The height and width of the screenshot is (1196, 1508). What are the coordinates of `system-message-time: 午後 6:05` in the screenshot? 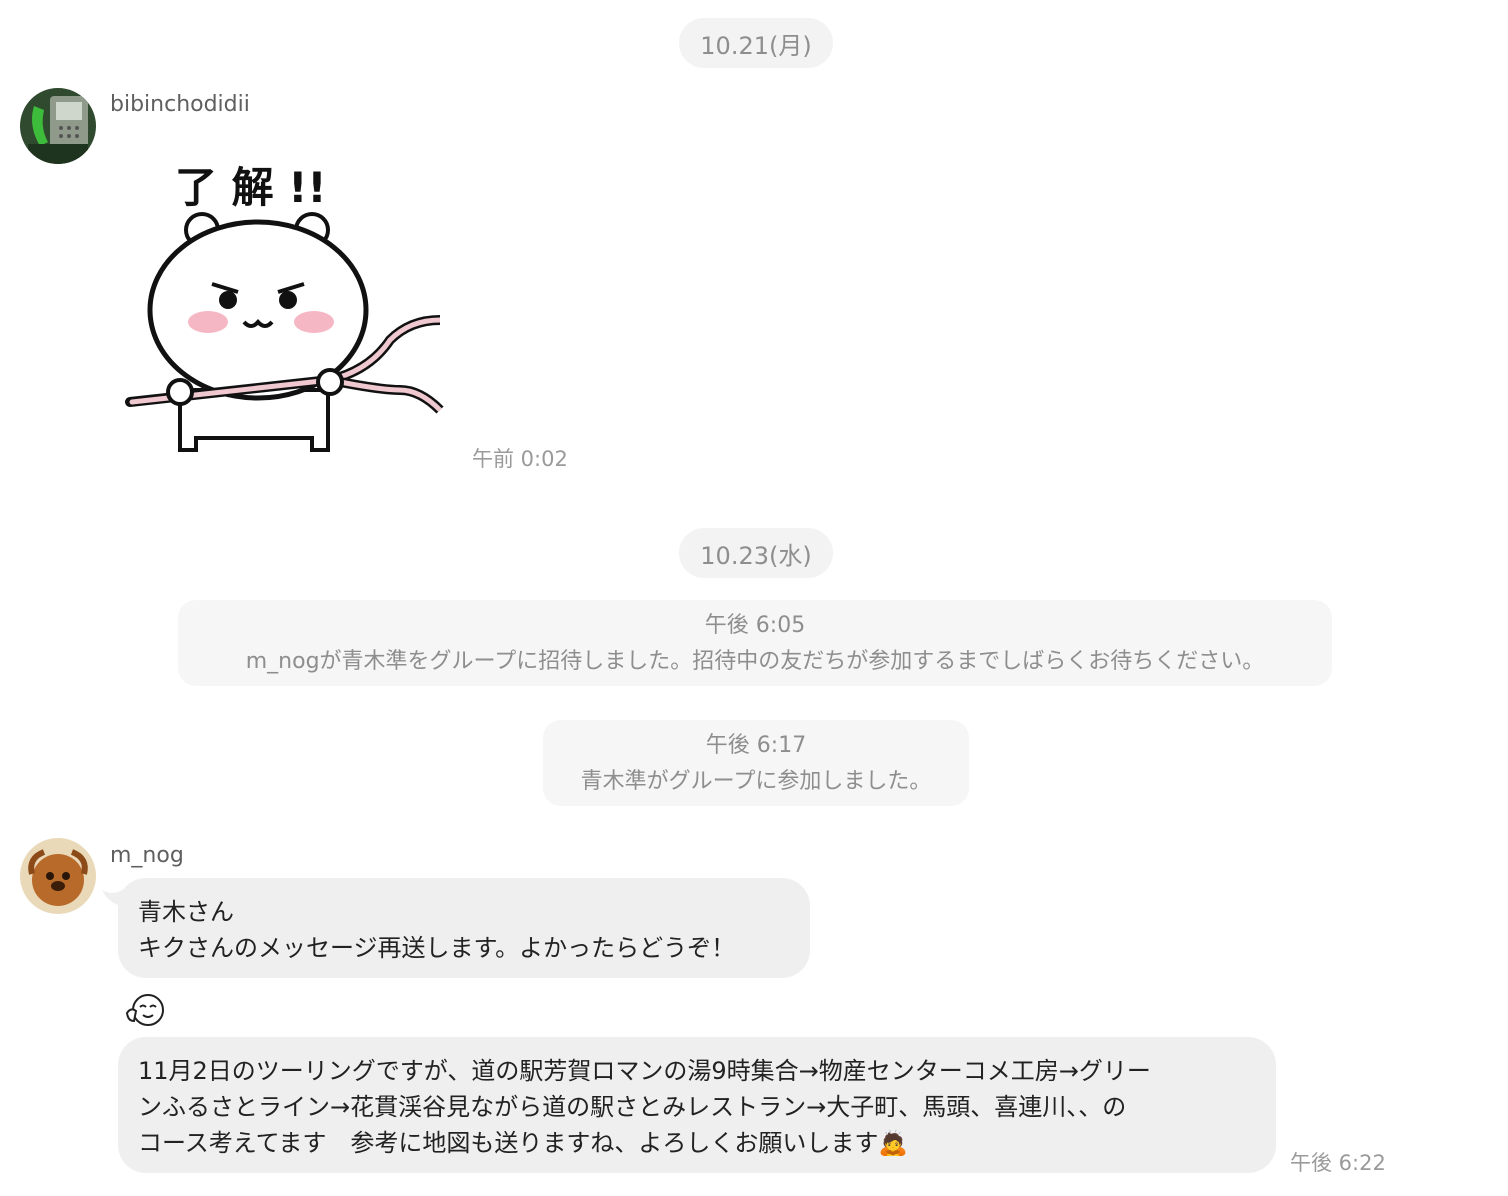 It's located at (755, 625).